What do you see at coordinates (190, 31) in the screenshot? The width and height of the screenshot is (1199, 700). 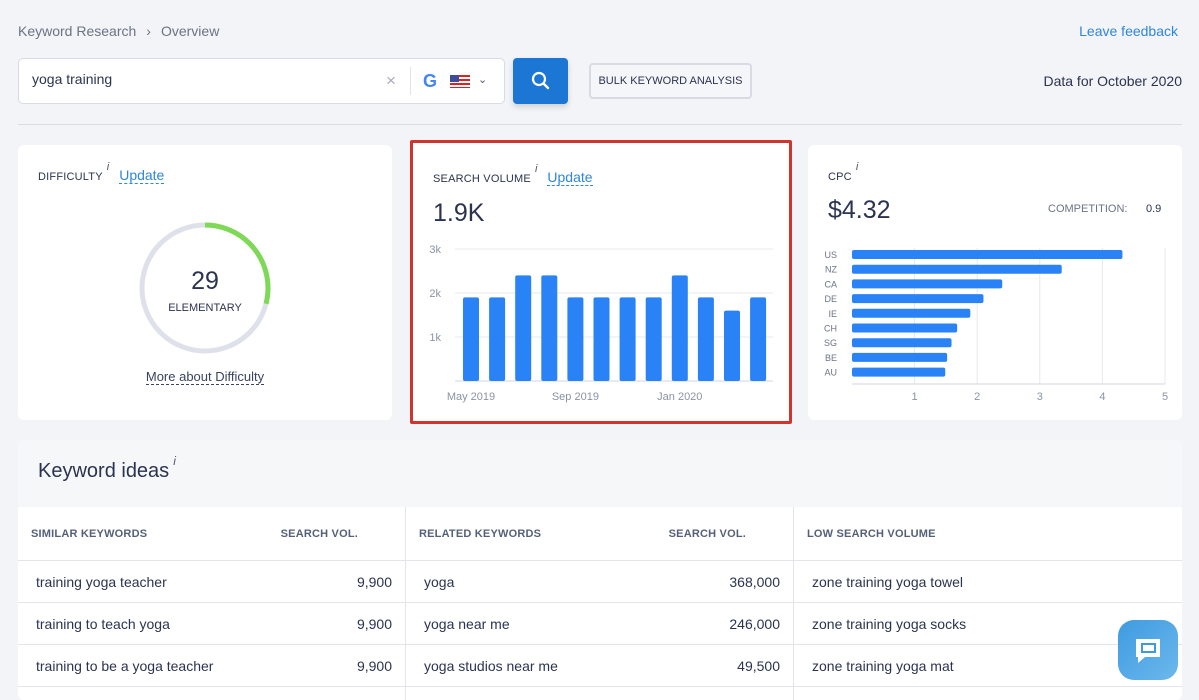 I see `breadcrumb-overview: Overview` at bounding box center [190, 31].